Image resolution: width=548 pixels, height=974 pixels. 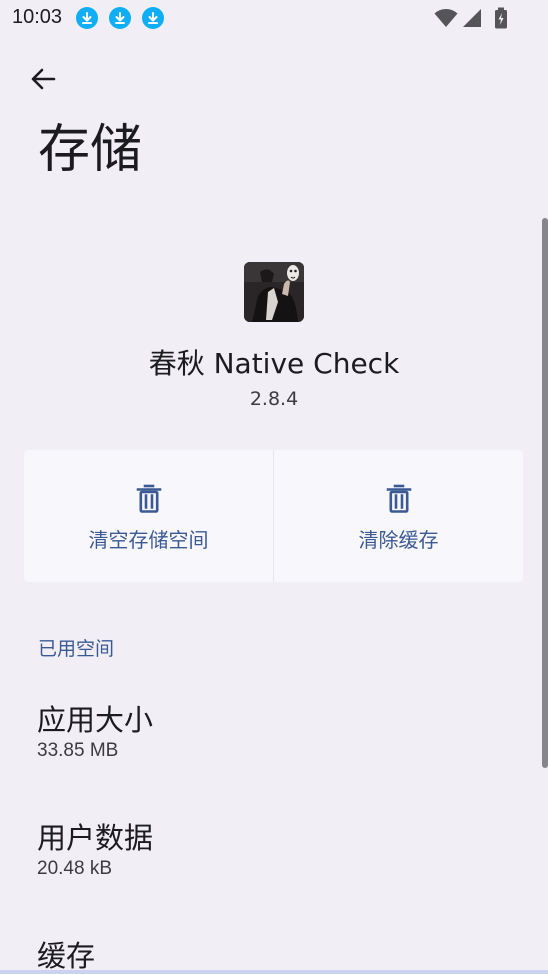 I want to click on actions-card: 清空存储空间 清除缓存, so click(x=273, y=516).